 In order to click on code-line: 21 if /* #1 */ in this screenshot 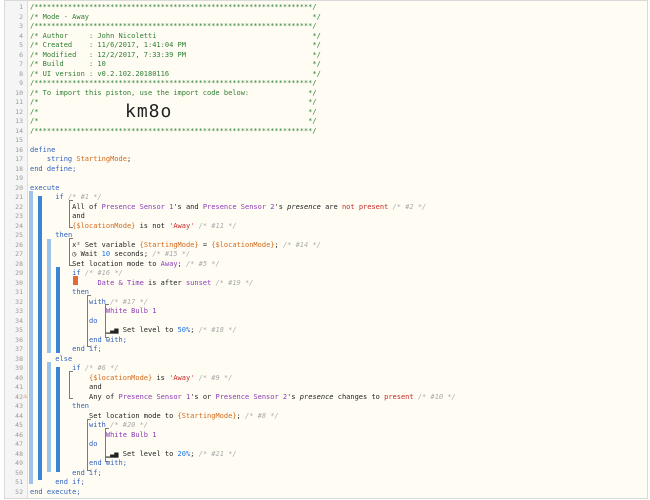, I will do `click(58, 197)`.